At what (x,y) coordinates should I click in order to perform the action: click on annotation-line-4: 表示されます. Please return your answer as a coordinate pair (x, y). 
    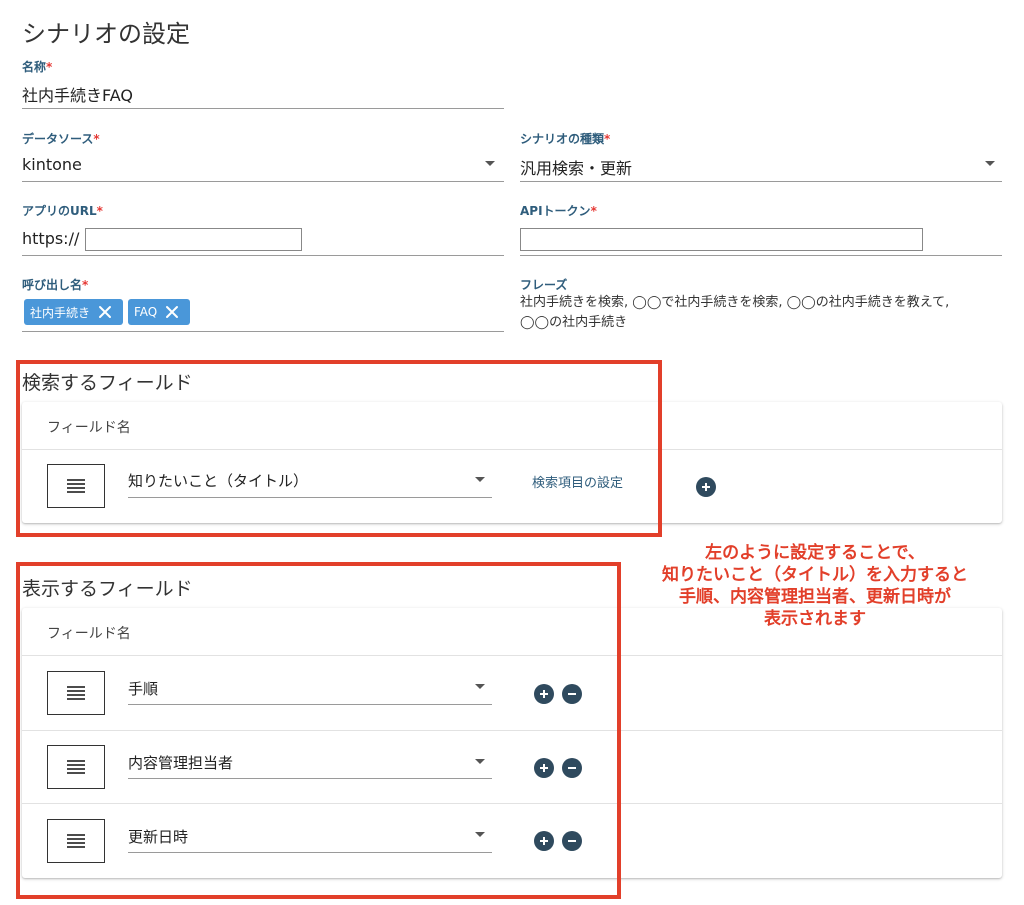
    Looking at the image, I should click on (815, 619).